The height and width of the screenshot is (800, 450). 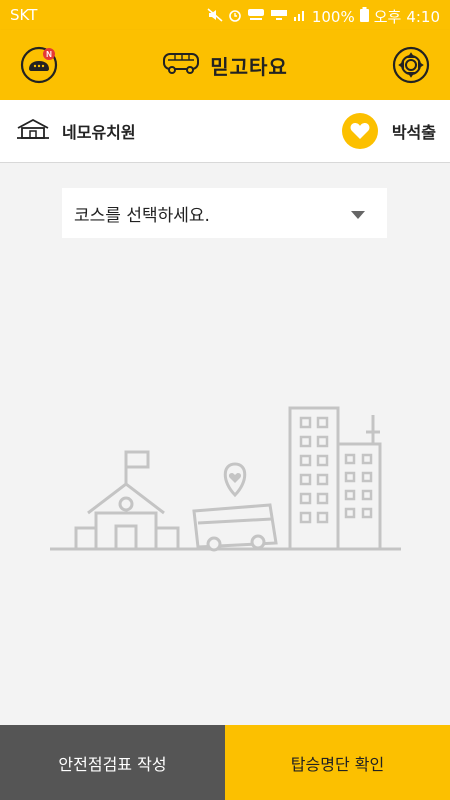 What do you see at coordinates (33, 131) in the screenshot?
I see `school-icon` at bounding box center [33, 131].